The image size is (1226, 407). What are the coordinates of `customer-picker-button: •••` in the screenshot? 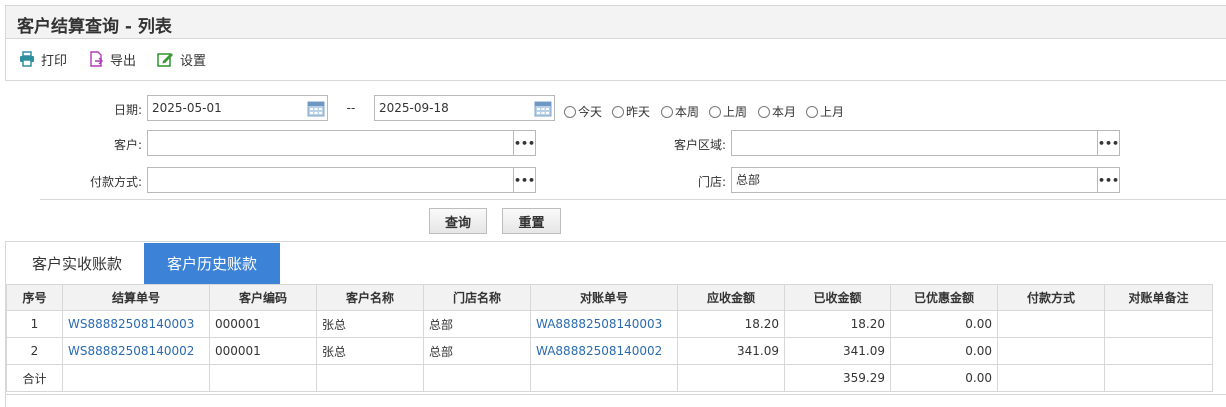 It's located at (524, 143).